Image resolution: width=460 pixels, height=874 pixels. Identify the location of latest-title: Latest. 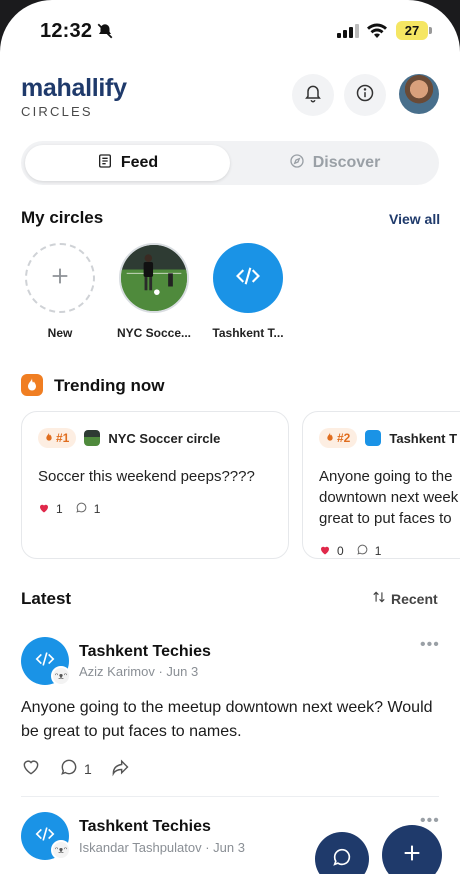
(46, 598).